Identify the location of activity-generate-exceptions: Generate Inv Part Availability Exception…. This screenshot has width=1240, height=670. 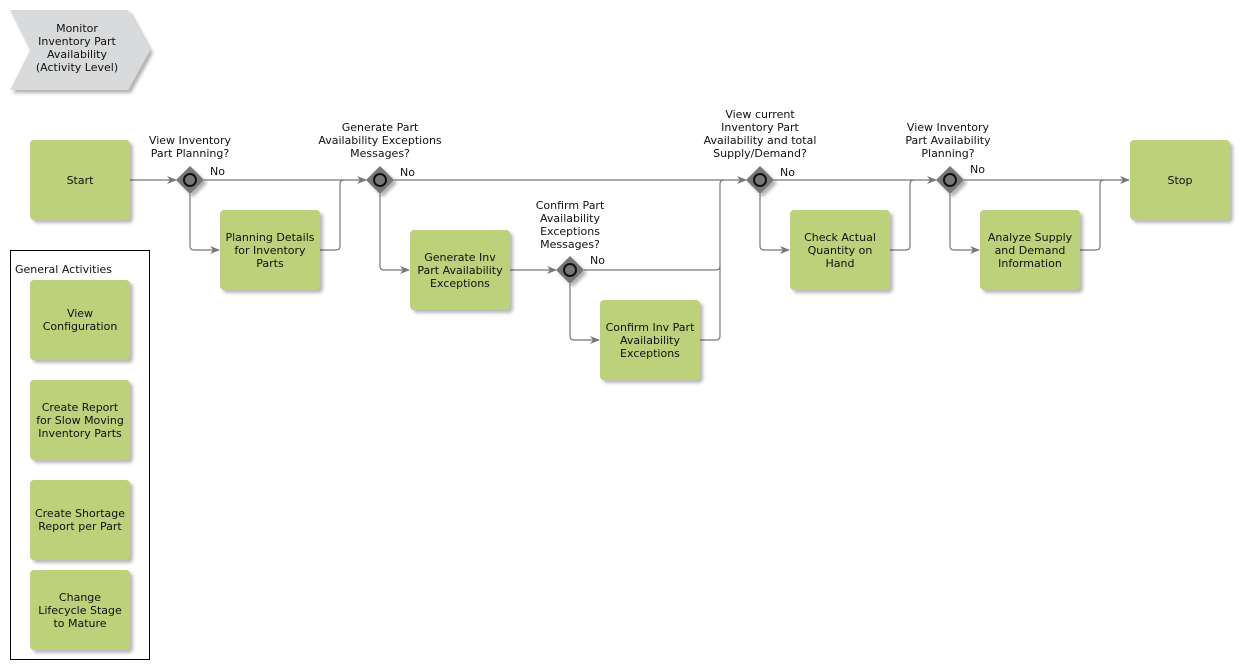
(460, 270).